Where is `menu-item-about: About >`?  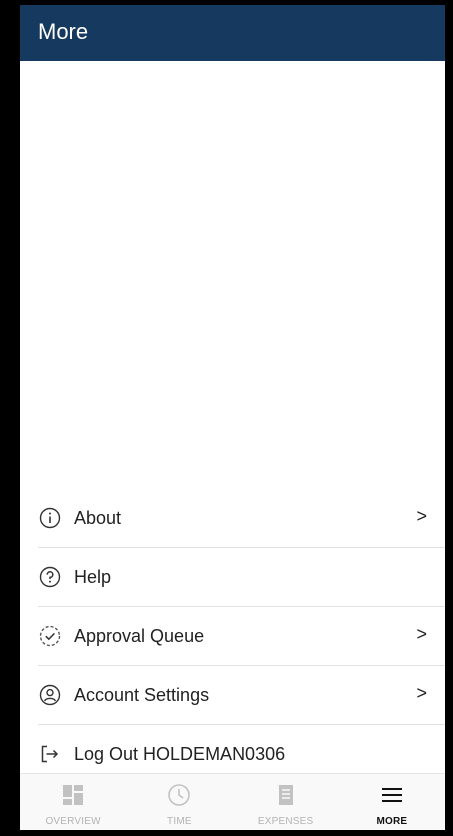
menu-item-about: About > is located at coordinates (241, 518).